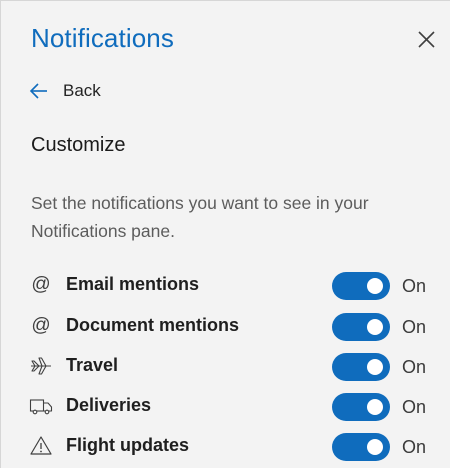 Image resolution: width=450 pixels, height=468 pixels. I want to click on document-mentions-toggle, so click(361, 327).